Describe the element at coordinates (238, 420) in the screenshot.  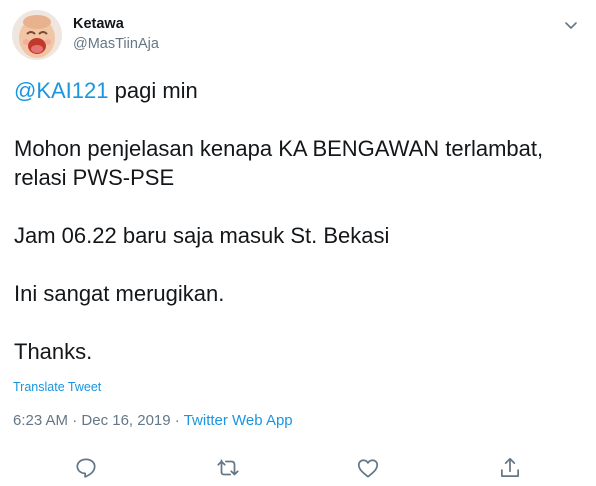
I see `tweet-source-link: Twitter Web App` at that location.